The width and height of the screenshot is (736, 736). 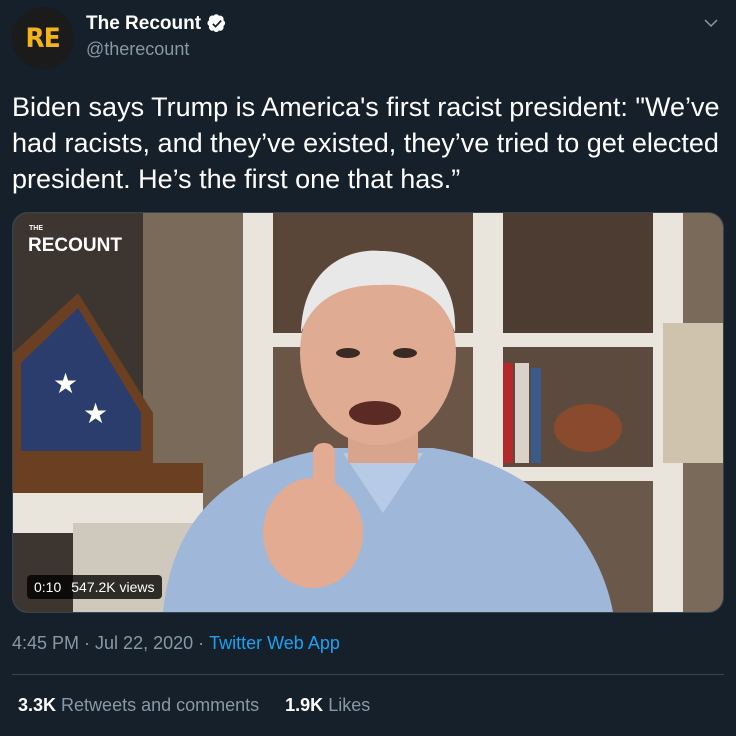 I want to click on watermark-large-text: RECOUNT, so click(x=75, y=245).